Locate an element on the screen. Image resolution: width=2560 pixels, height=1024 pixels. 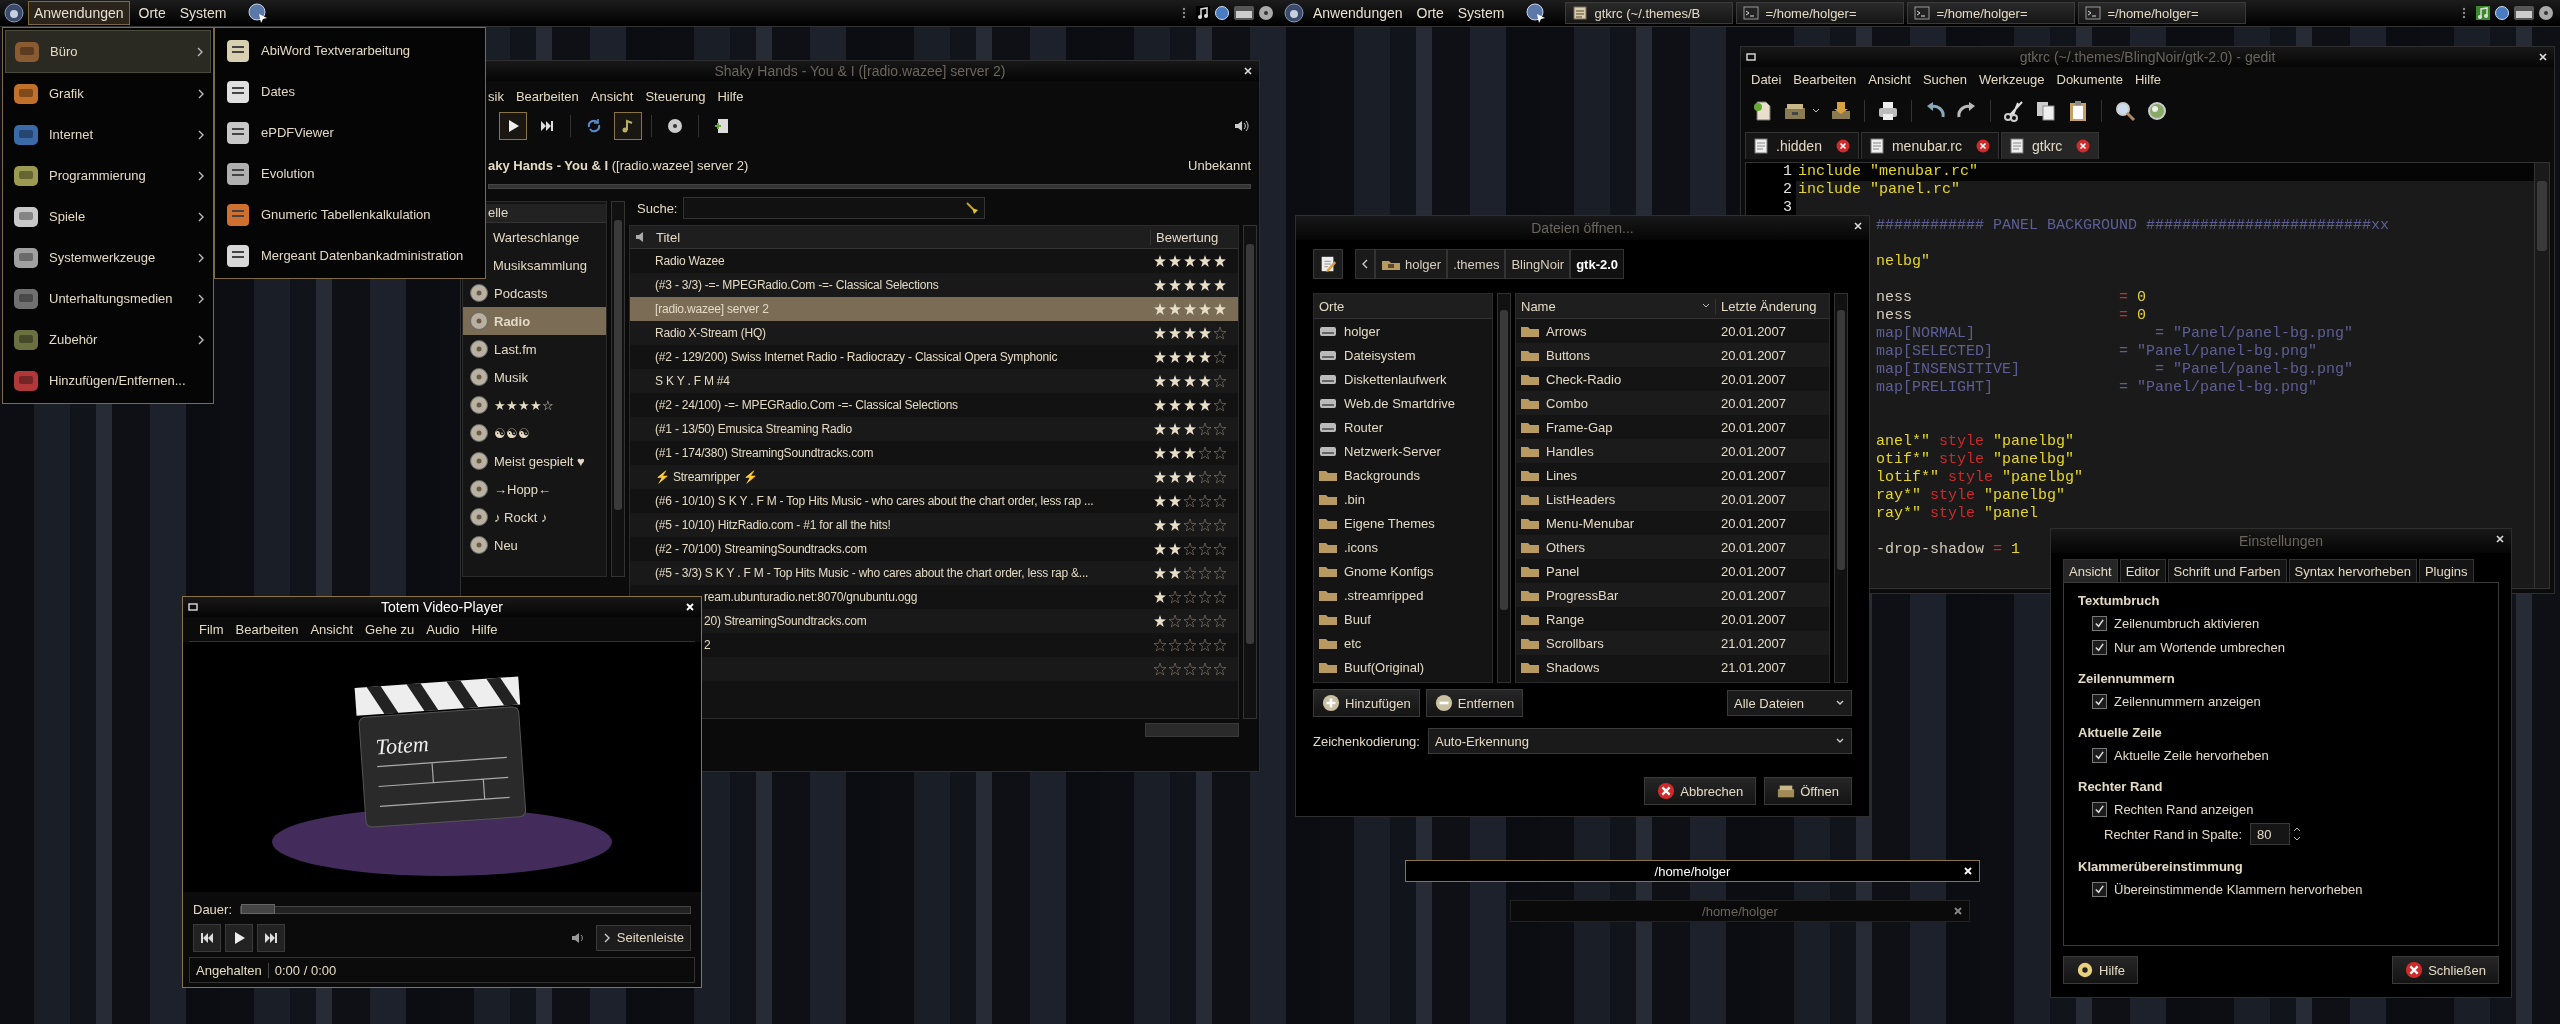
drive-icon is located at coordinates (2524, 13).